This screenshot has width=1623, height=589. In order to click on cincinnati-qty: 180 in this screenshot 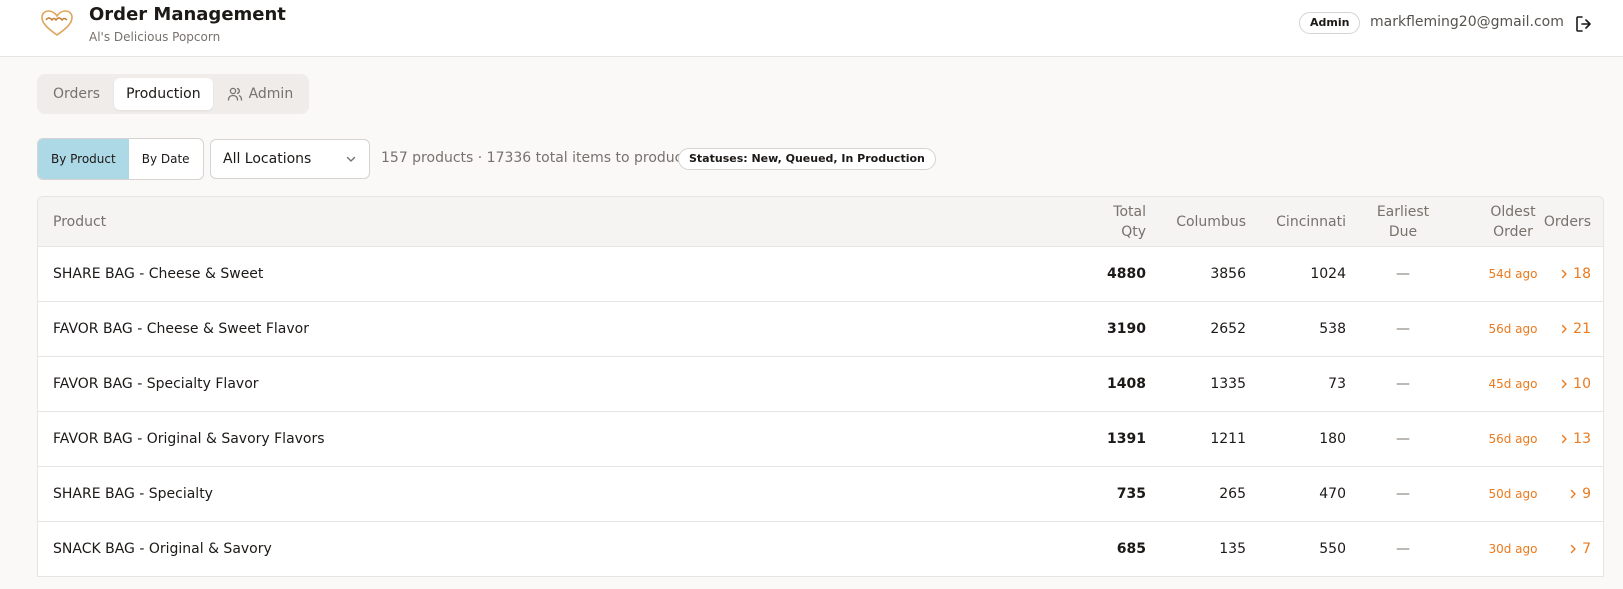, I will do `click(1332, 439)`.